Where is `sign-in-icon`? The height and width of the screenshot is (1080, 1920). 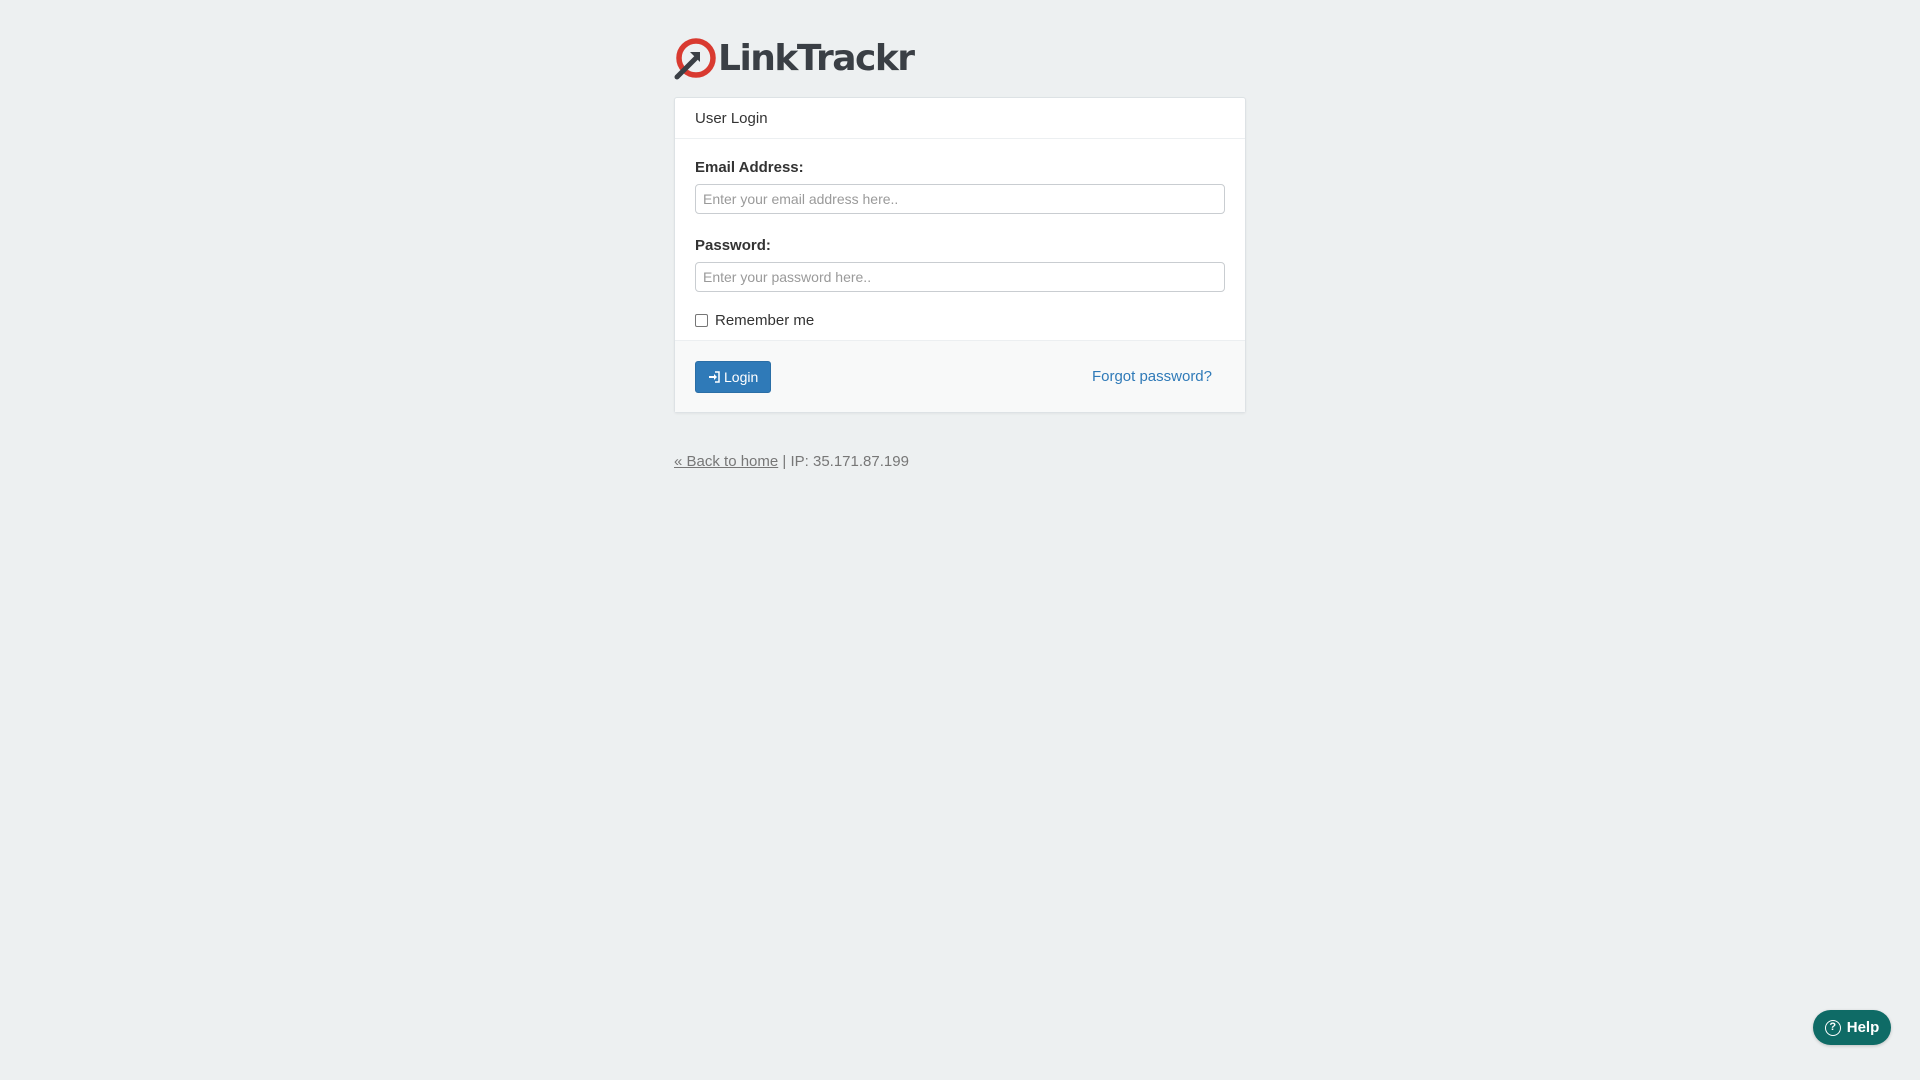
sign-in-icon is located at coordinates (714, 376).